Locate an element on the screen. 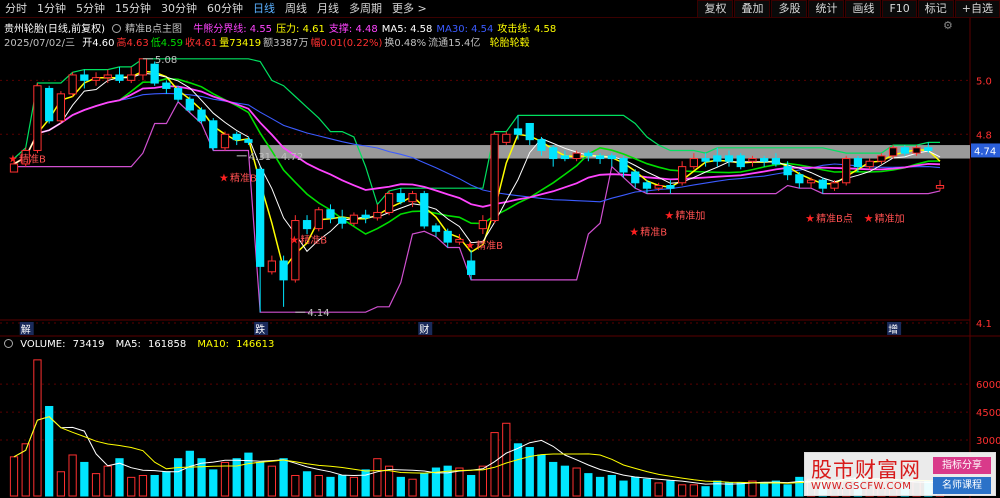 The width and height of the screenshot is (1000, 498). timeframe-tab: 15分钟 is located at coordinates (133, 9).